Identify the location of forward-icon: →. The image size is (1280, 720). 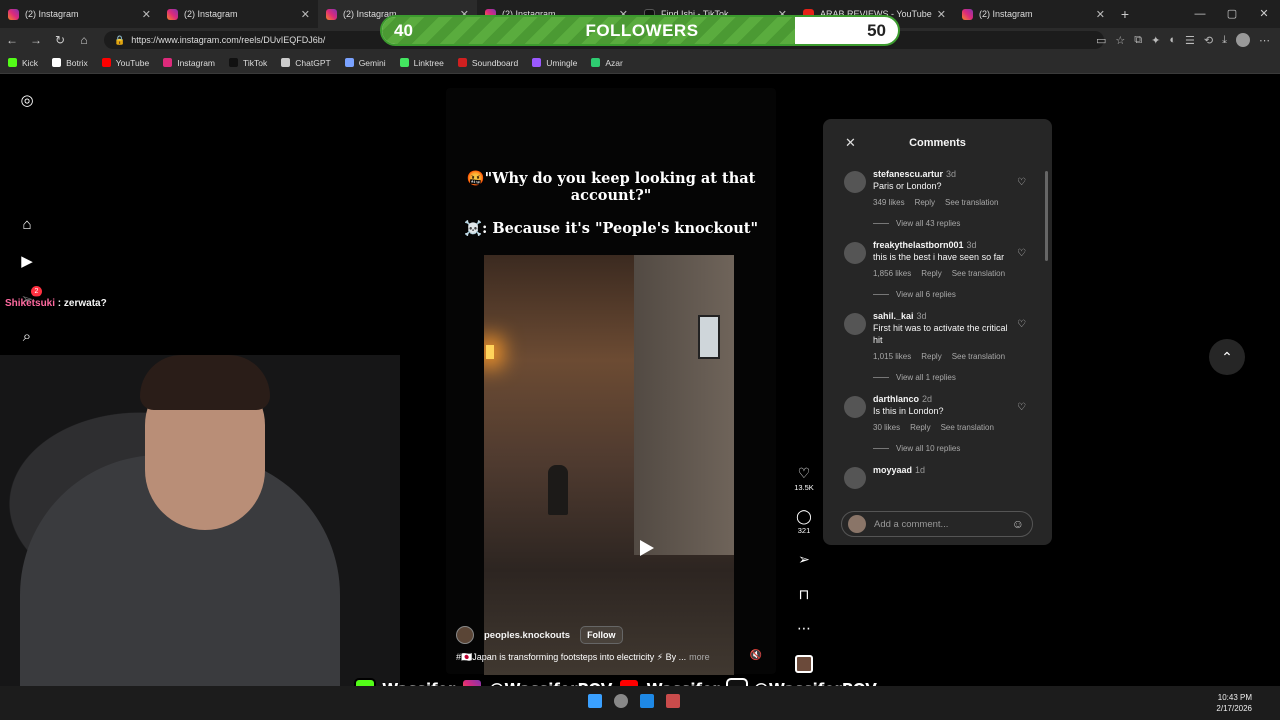
(36, 40).